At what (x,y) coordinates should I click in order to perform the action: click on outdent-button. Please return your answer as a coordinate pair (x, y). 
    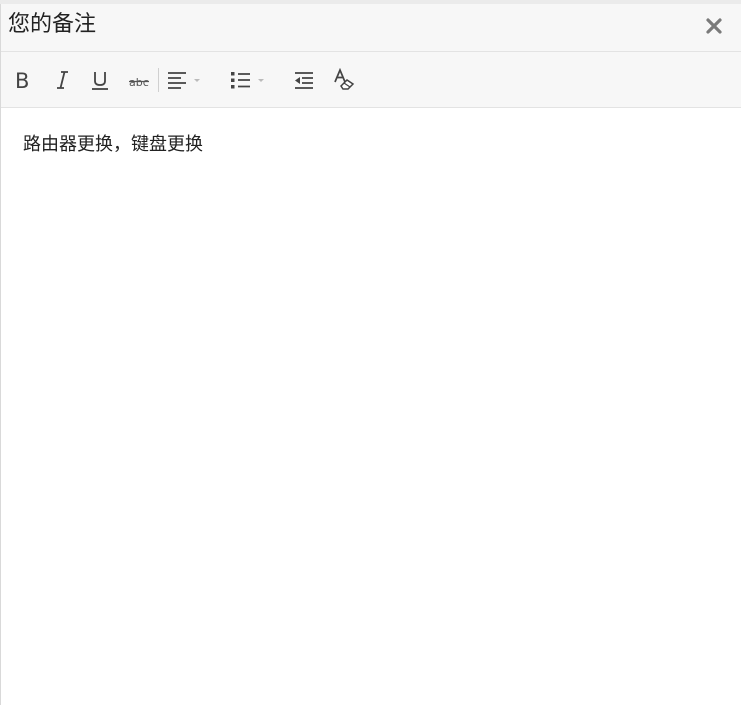
    Looking at the image, I should click on (304, 80).